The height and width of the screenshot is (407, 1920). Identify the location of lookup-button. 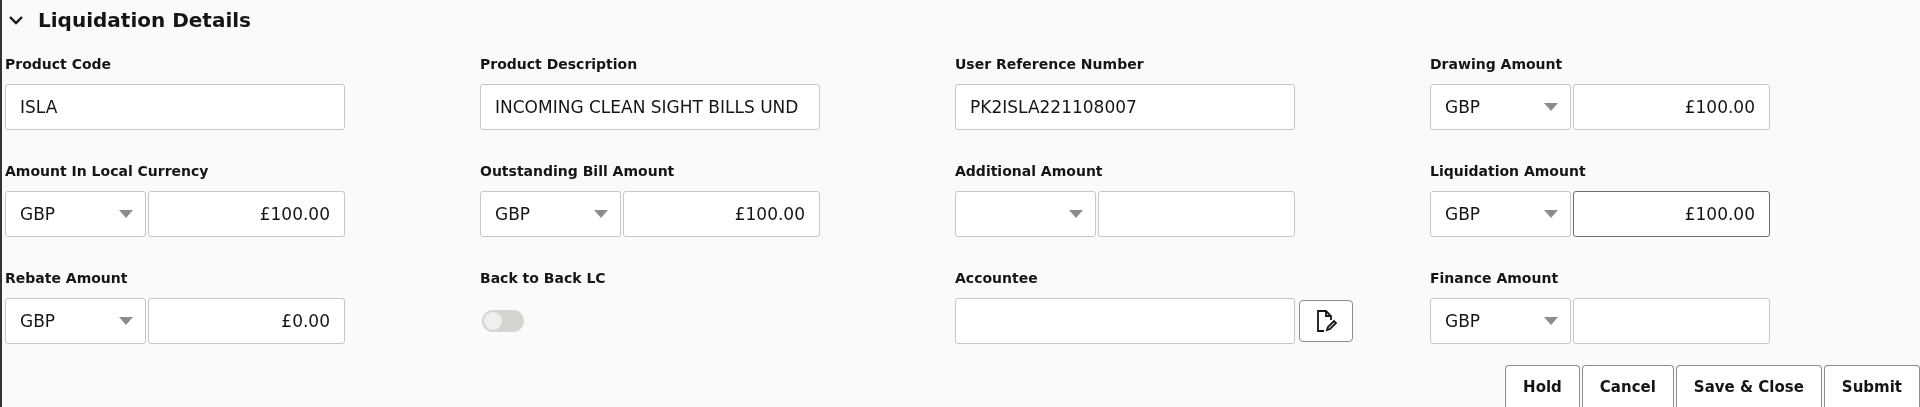
(1326, 321).